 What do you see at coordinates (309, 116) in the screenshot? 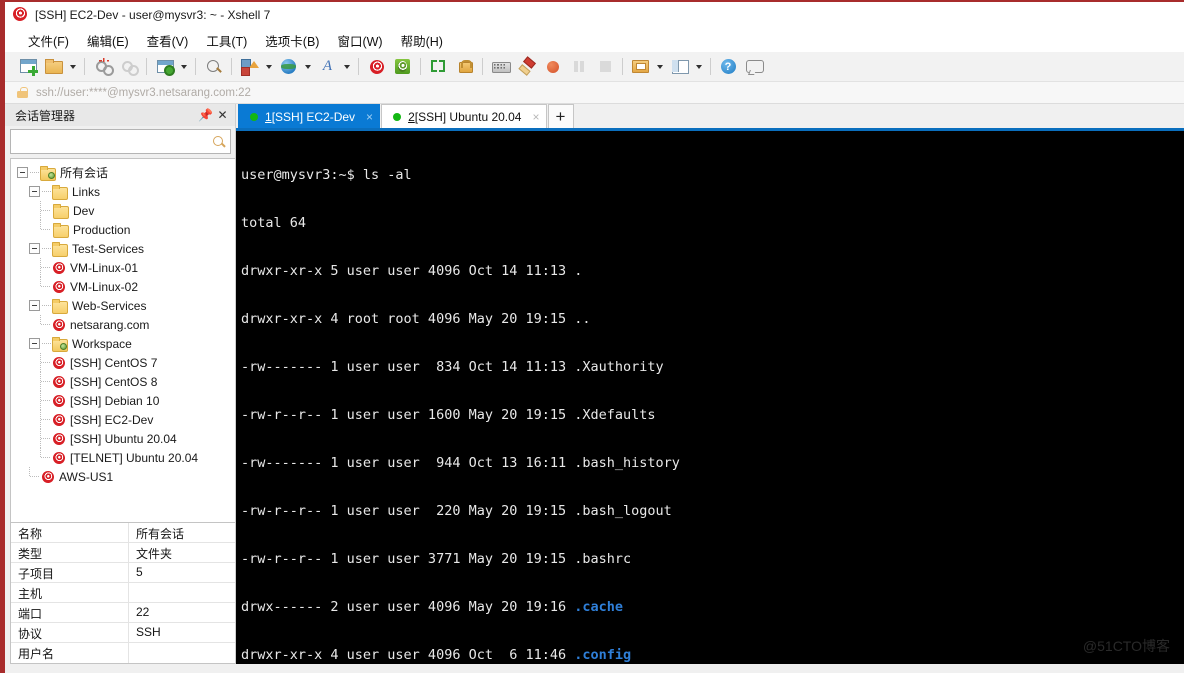
I see `tab-ssh-ec2-dev: 1 [SSH] EC2-Dev ×` at bounding box center [309, 116].